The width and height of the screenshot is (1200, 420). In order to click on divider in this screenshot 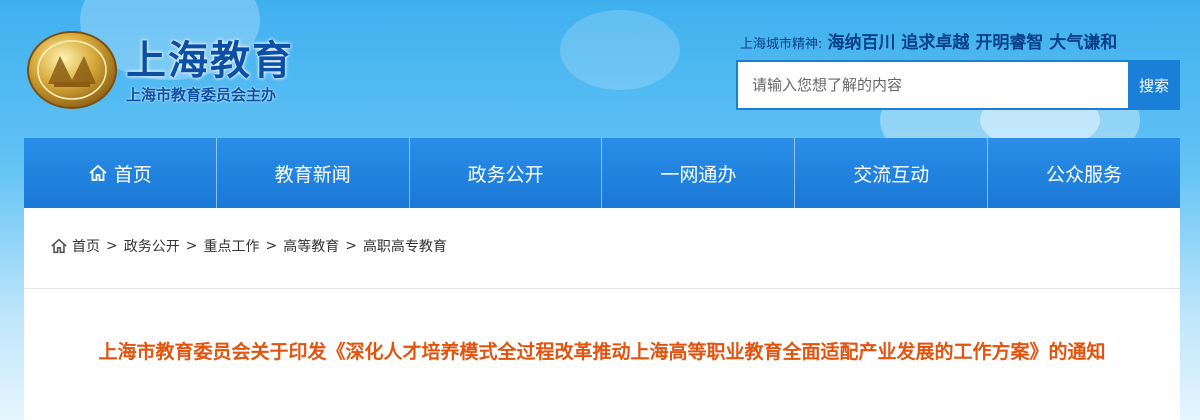, I will do `click(602, 288)`.